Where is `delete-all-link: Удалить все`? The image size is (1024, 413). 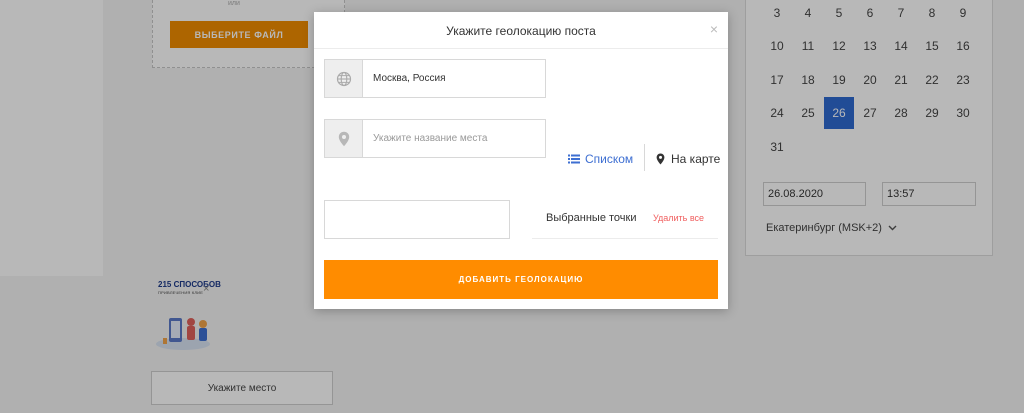
delete-all-link: Удалить все is located at coordinates (678, 218).